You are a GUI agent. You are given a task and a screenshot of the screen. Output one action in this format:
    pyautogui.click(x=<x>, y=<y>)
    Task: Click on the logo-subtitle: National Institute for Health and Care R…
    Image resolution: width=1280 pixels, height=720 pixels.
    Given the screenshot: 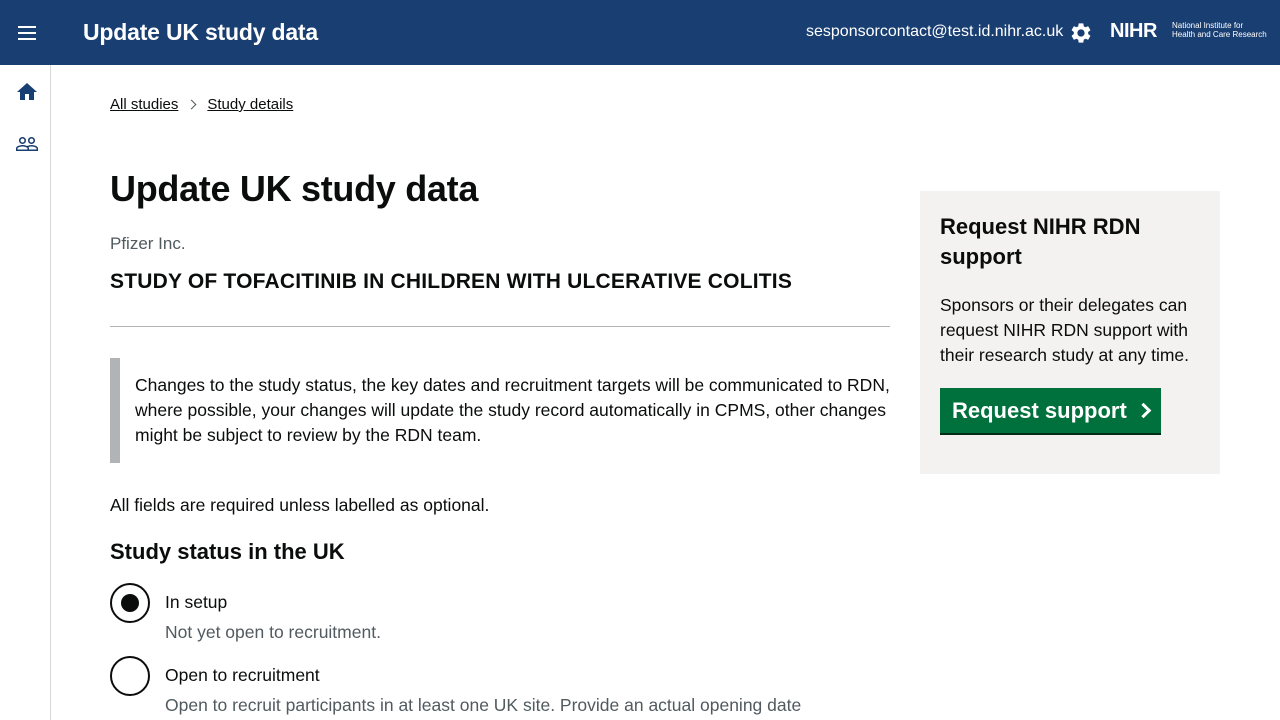 What is the action you would take?
    pyautogui.click(x=1219, y=30)
    